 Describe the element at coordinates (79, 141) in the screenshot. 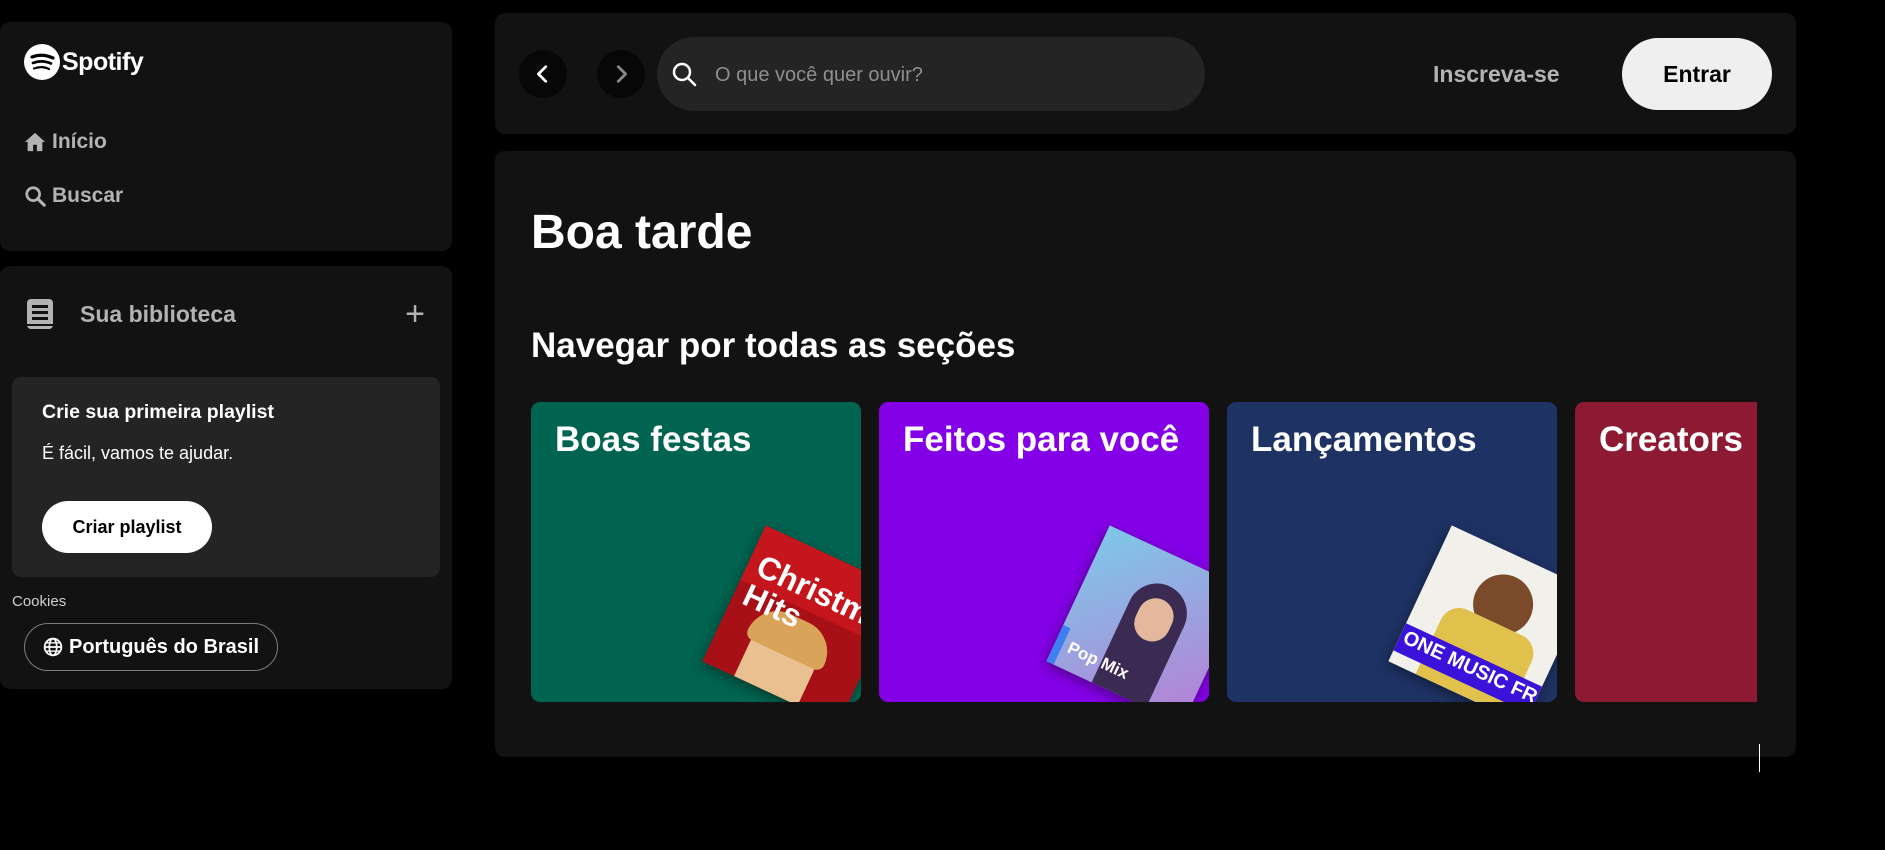

I see `nav-home-label: Início` at that location.